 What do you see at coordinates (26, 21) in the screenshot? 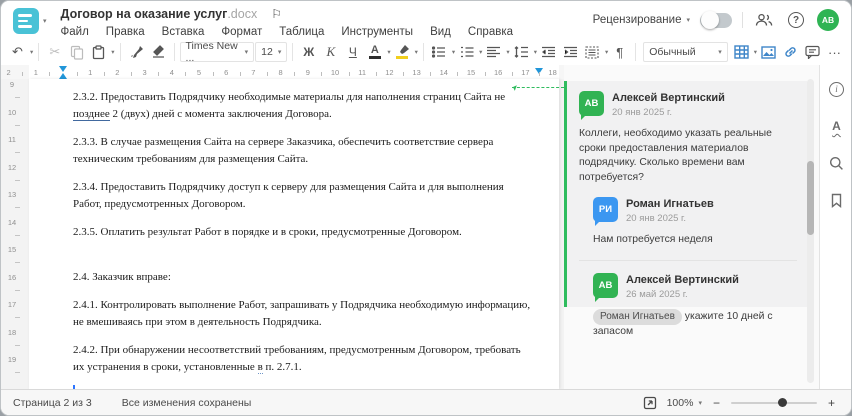
I see `app-logo-icon` at bounding box center [26, 21].